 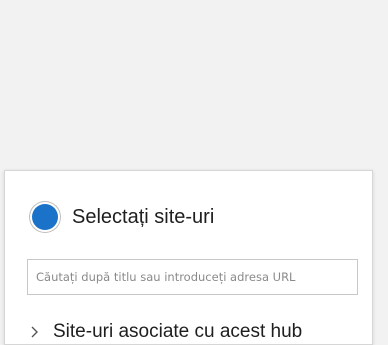 What do you see at coordinates (143, 216) in the screenshot?
I see `radio-label: Selectați site-uri` at bounding box center [143, 216].